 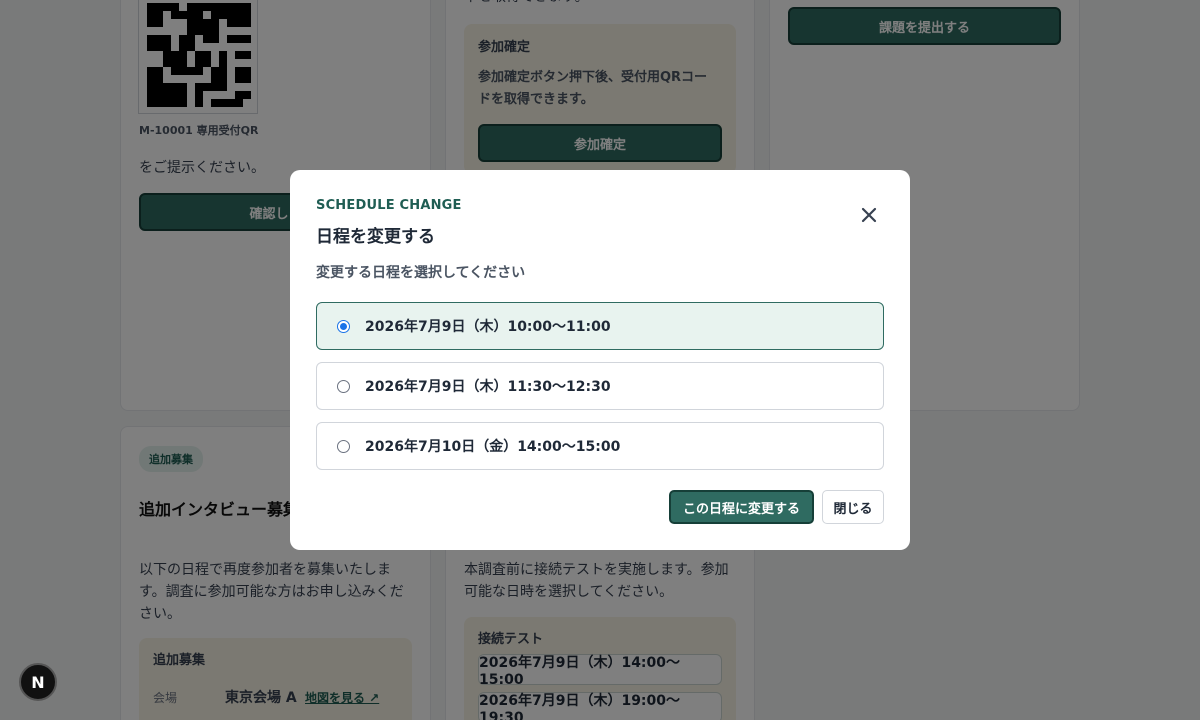 I want to click on close-button, so click(x=869, y=215).